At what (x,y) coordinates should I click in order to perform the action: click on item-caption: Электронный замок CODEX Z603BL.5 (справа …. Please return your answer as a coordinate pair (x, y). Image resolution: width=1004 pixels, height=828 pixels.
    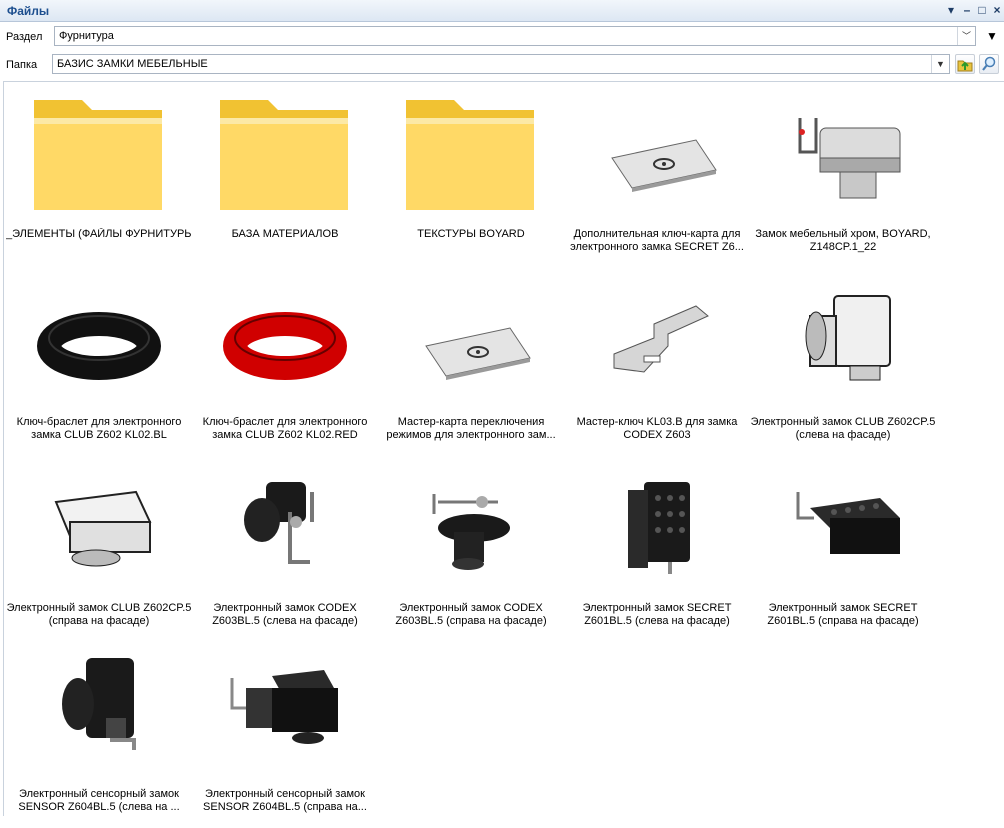
    Looking at the image, I should click on (471, 615).